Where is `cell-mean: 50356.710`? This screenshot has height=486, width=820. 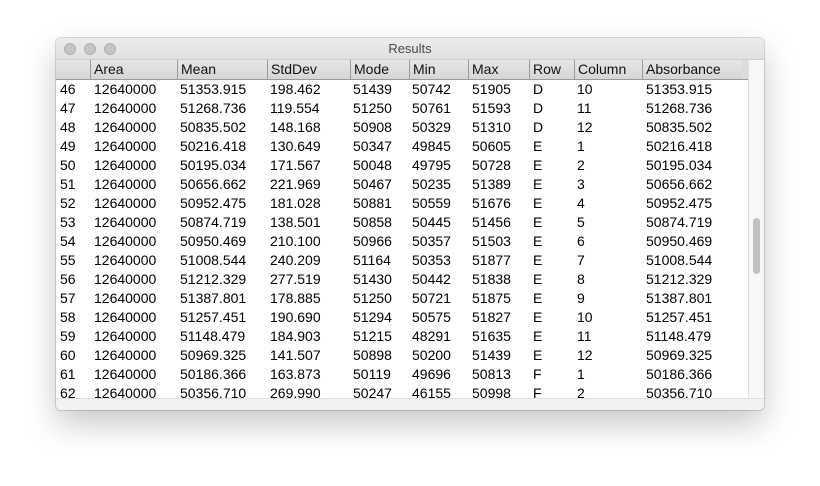 cell-mean: 50356.710 is located at coordinates (213, 391).